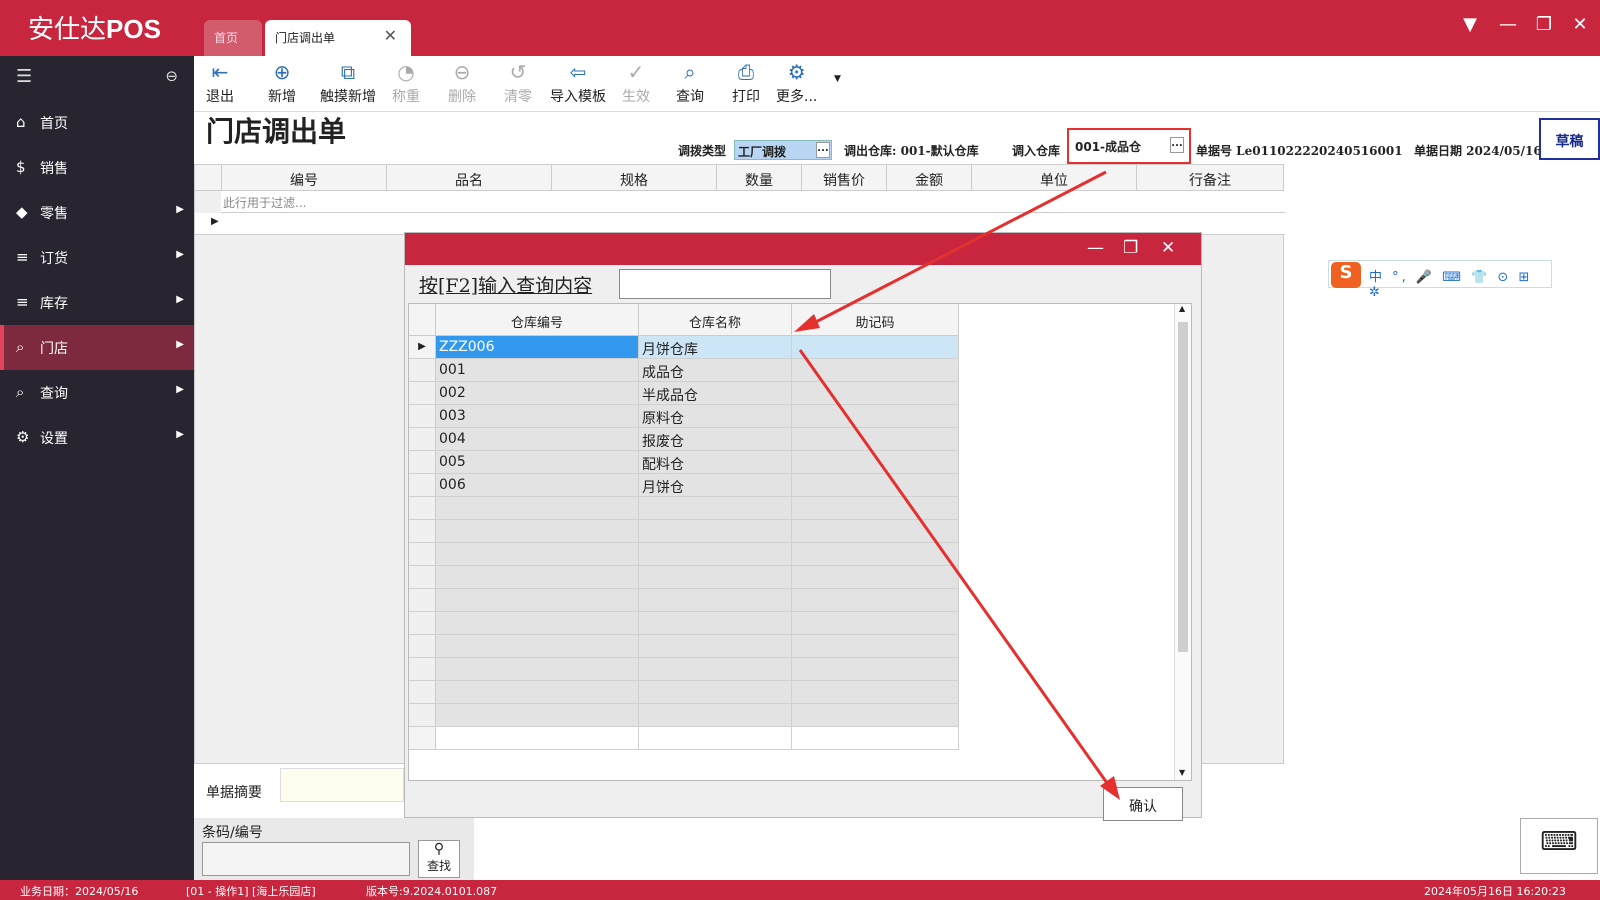  Describe the element at coordinates (537, 370) in the screenshot. I see `cell-code: 001` at that location.